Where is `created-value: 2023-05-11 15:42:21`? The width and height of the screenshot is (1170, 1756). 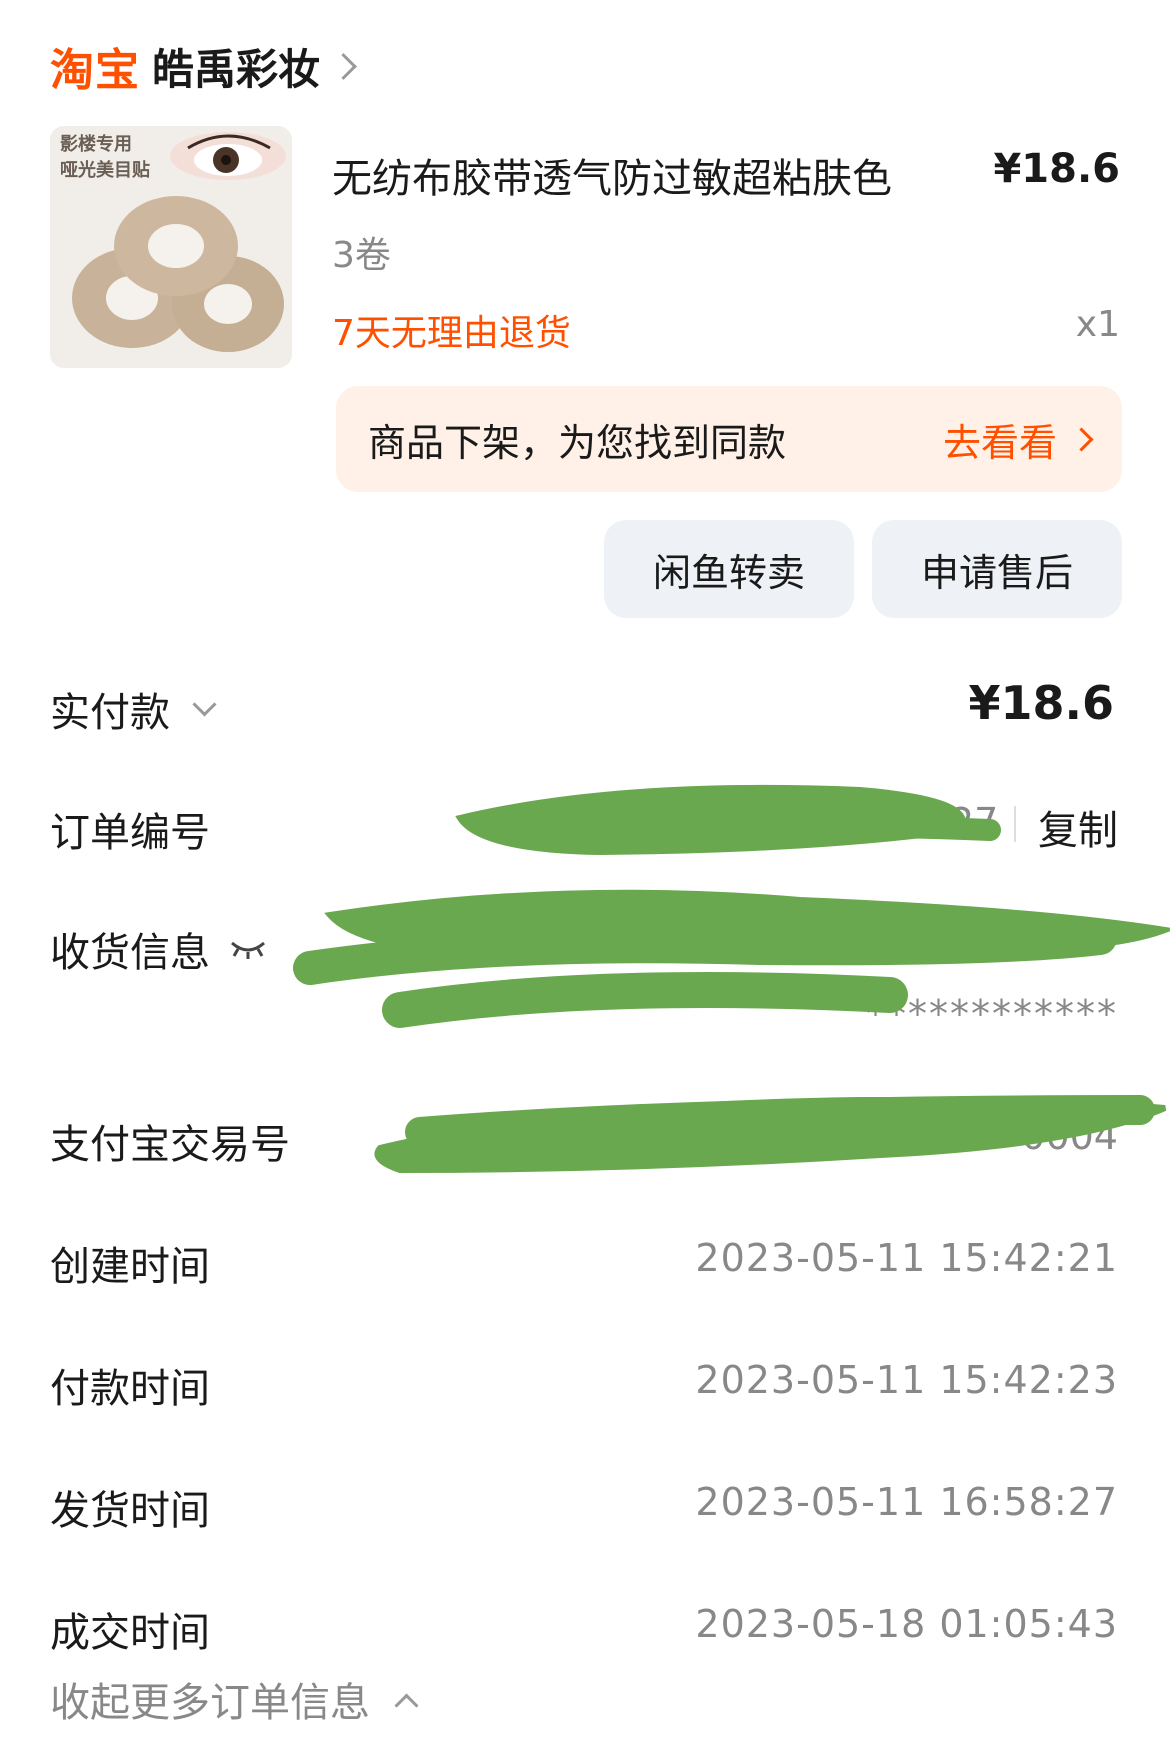 created-value: 2023-05-11 15:42:21 is located at coordinates (906, 1258).